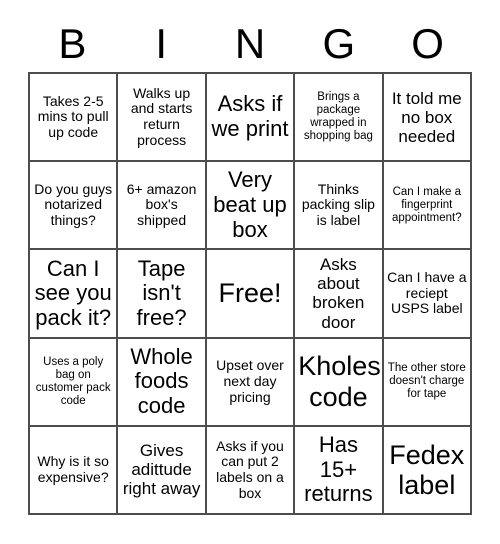  I want to click on bingo-cell: Asks if you can put 2 labels on a box, so click(251, 470).